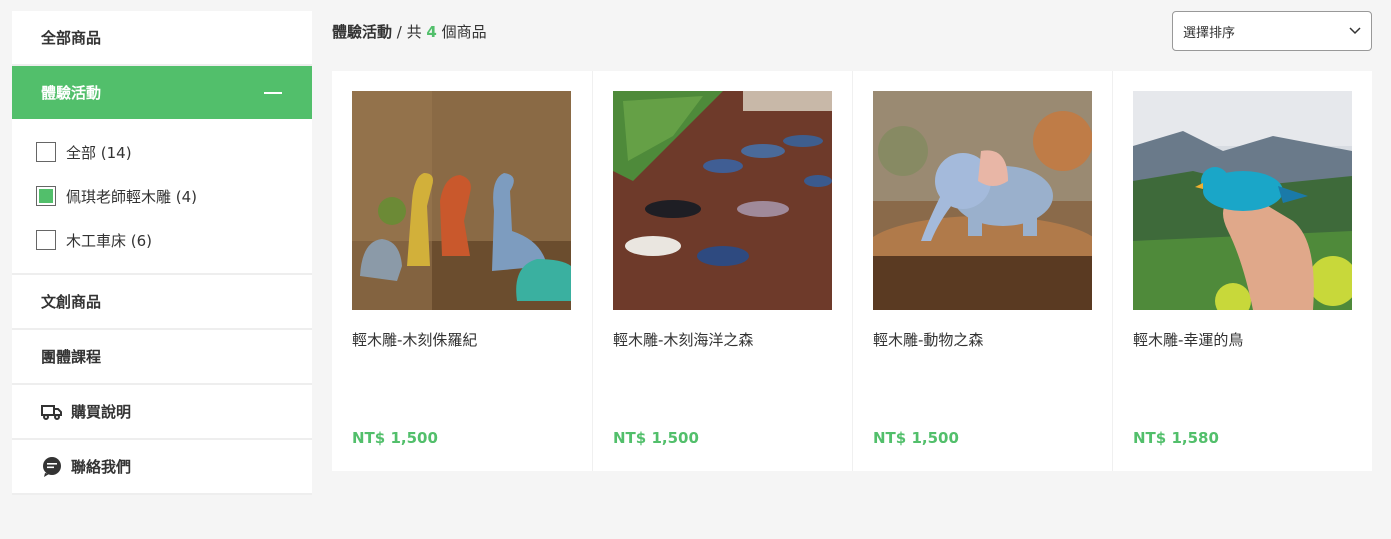 Image resolution: width=1391 pixels, height=539 pixels. I want to click on result-suffix: 個商品, so click(461, 31).